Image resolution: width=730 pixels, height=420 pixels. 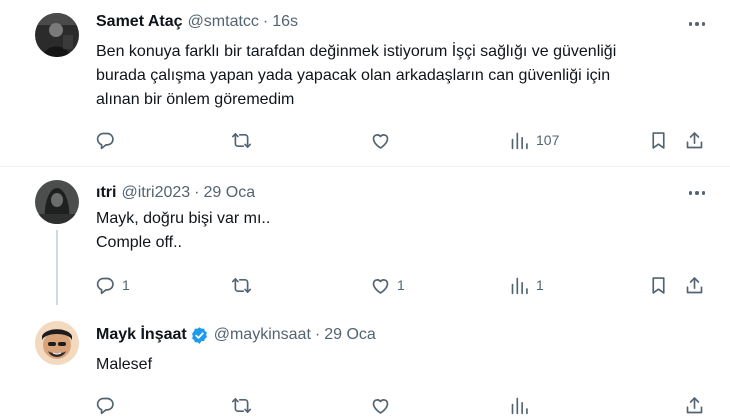 I want to click on view-count: 1, so click(x=540, y=285).